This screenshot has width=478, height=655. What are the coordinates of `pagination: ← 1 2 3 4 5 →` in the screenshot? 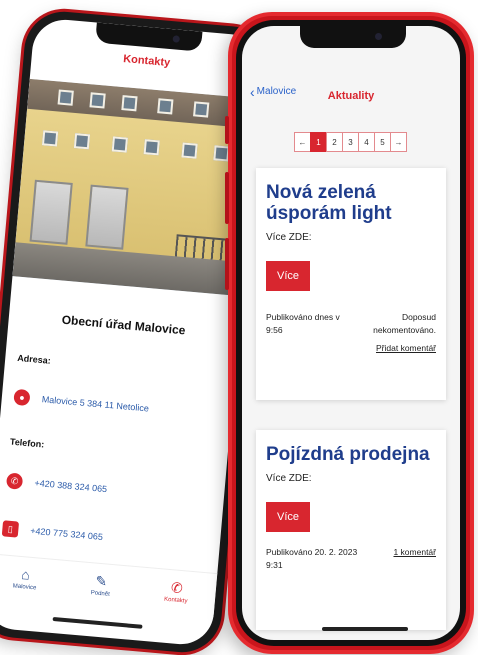 It's located at (350, 142).